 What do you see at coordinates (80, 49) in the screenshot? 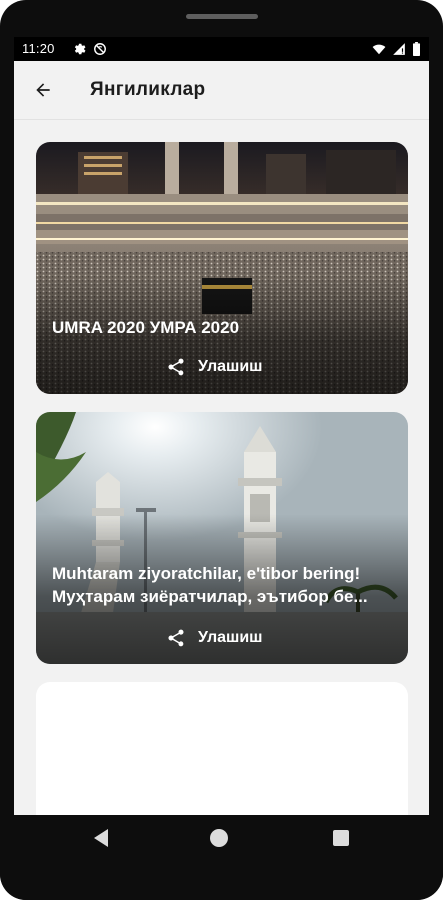
I see `settings-icon` at bounding box center [80, 49].